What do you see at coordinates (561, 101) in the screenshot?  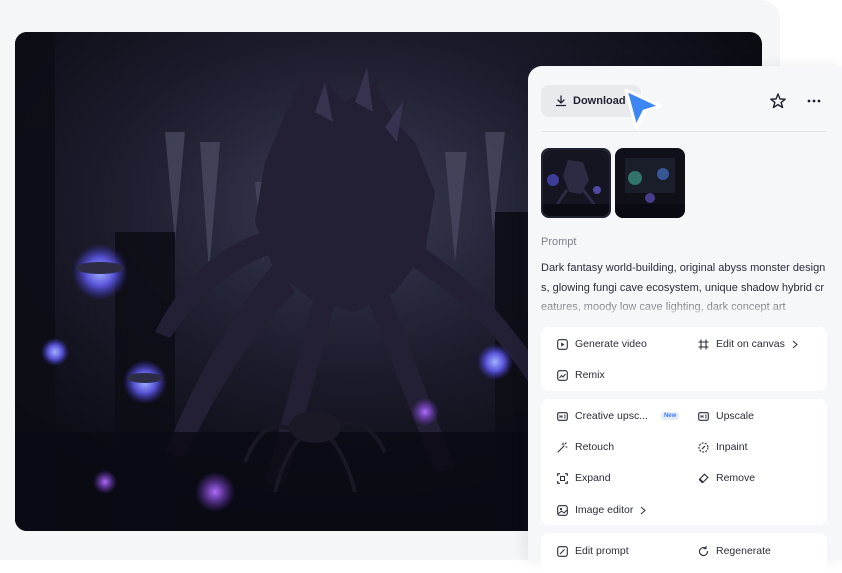 I see `download-icon` at bounding box center [561, 101].